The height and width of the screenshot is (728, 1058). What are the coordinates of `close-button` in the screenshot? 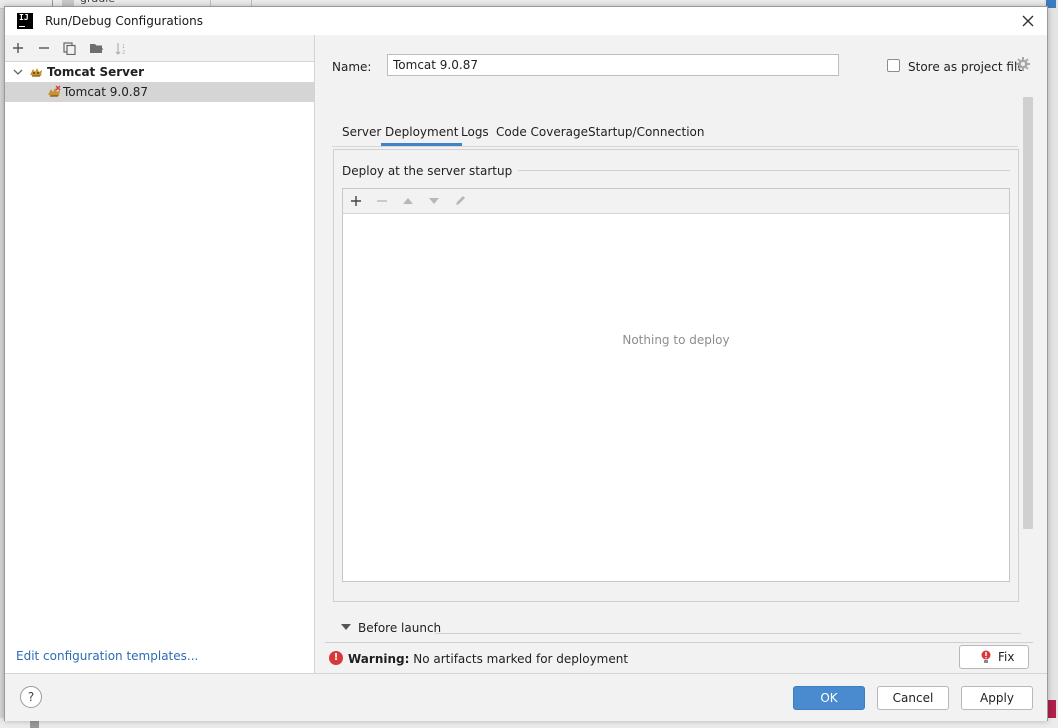 It's located at (1028, 21).